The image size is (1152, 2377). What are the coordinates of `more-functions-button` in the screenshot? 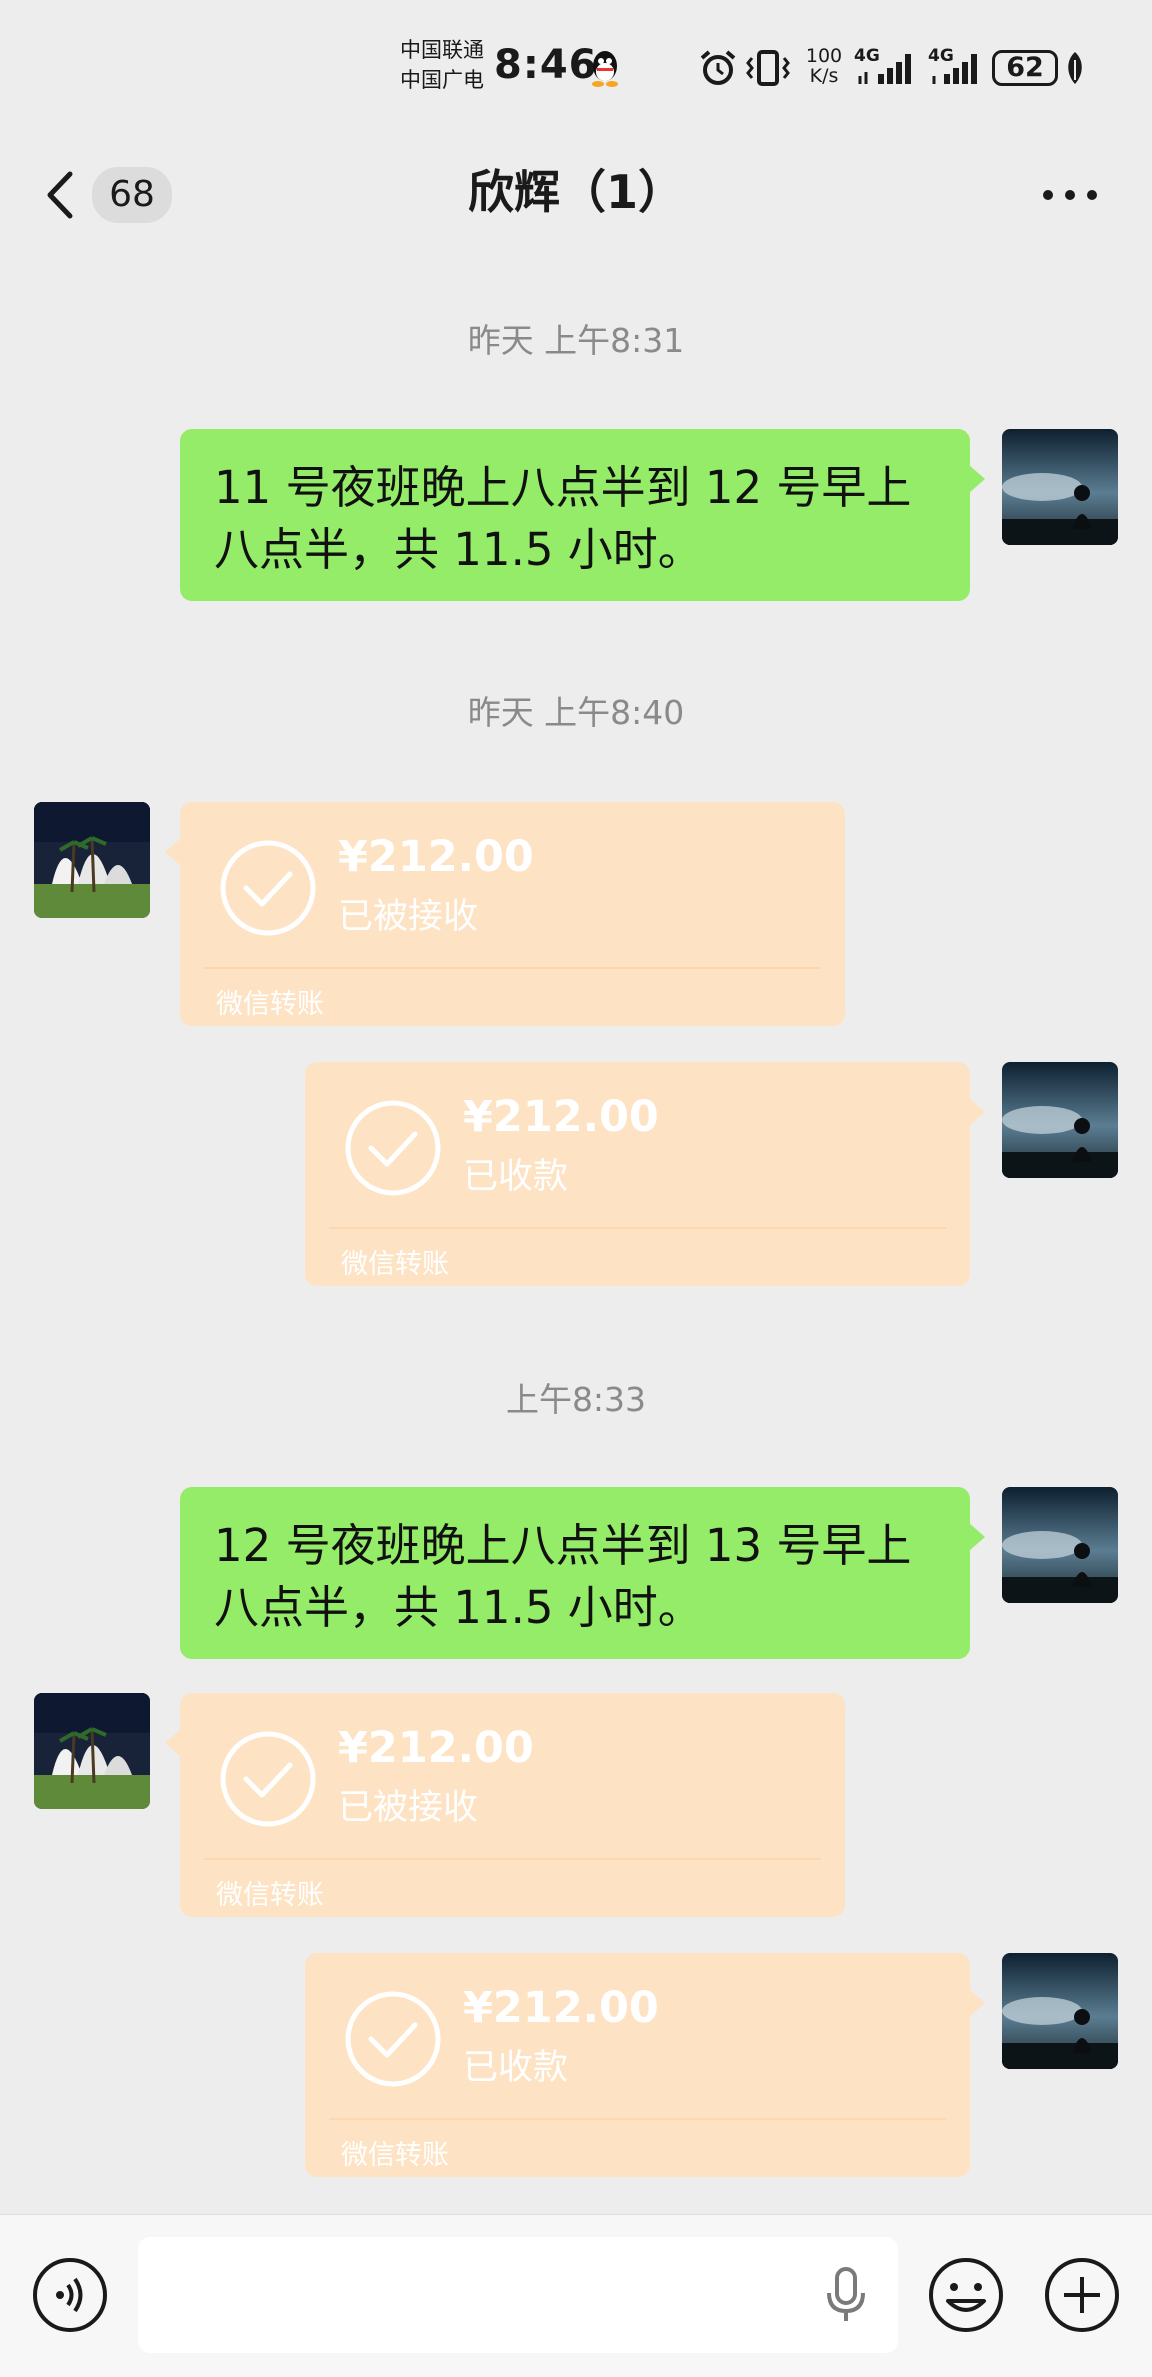 It's located at (1082, 2295).